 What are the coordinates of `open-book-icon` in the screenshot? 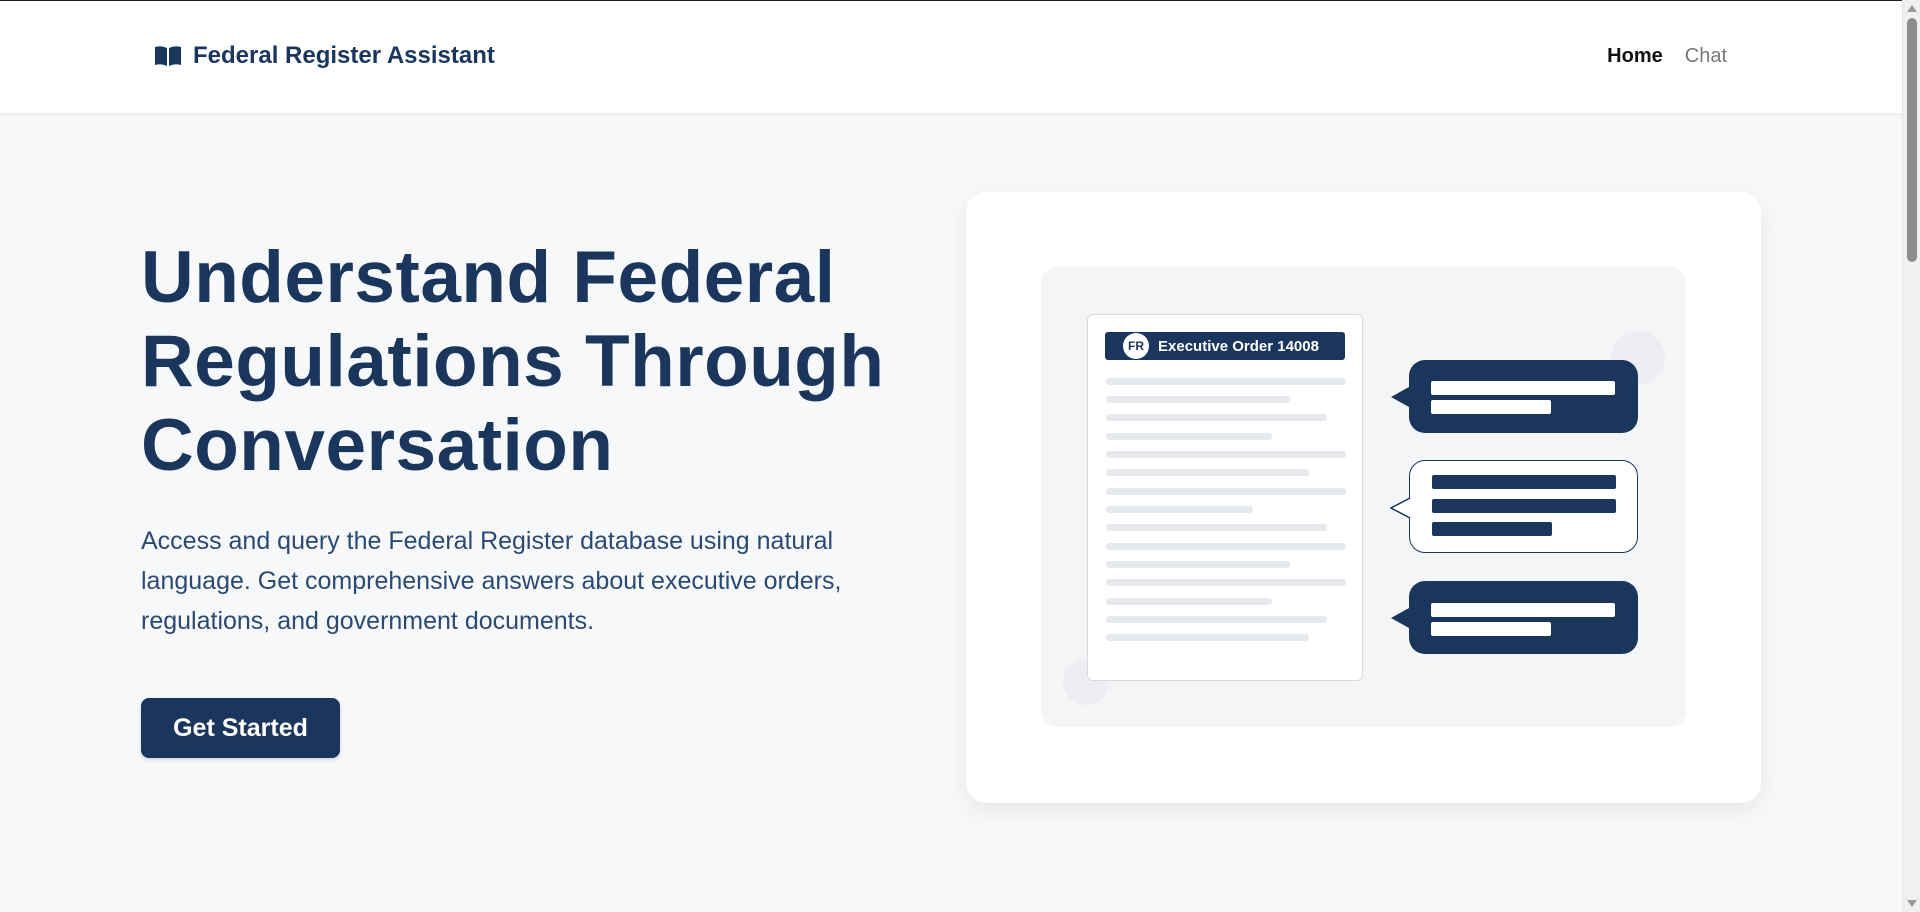 It's located at (168, 56).